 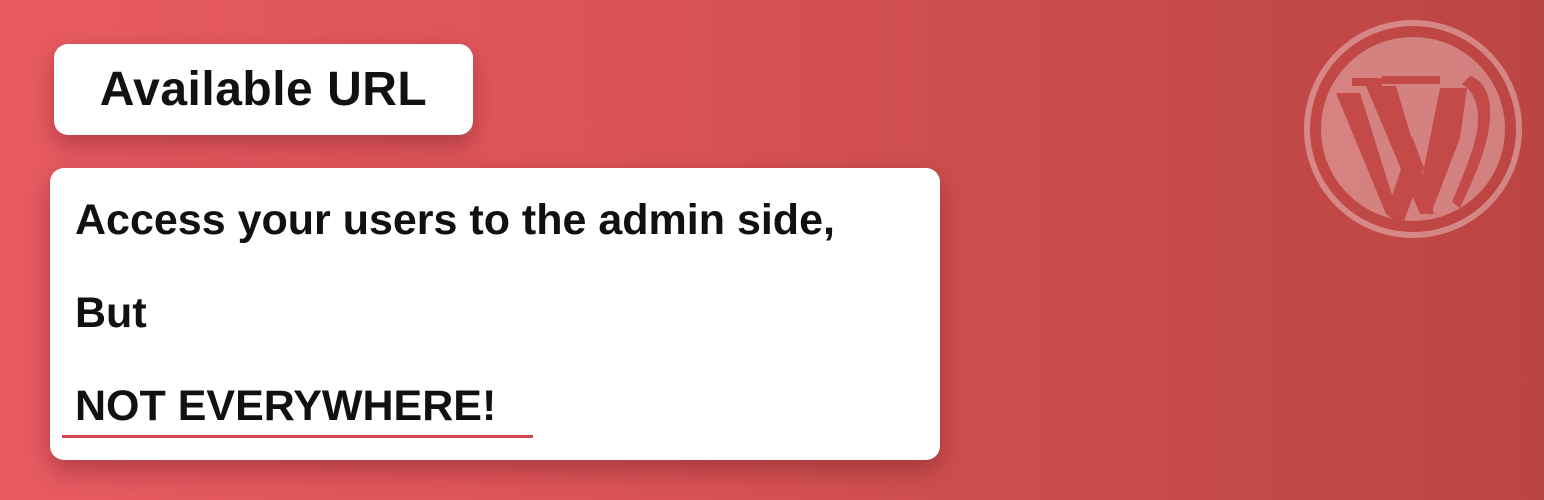 I want to click on message-line-3: NOT EVERYWHERE!, so click(x=286, y=406).